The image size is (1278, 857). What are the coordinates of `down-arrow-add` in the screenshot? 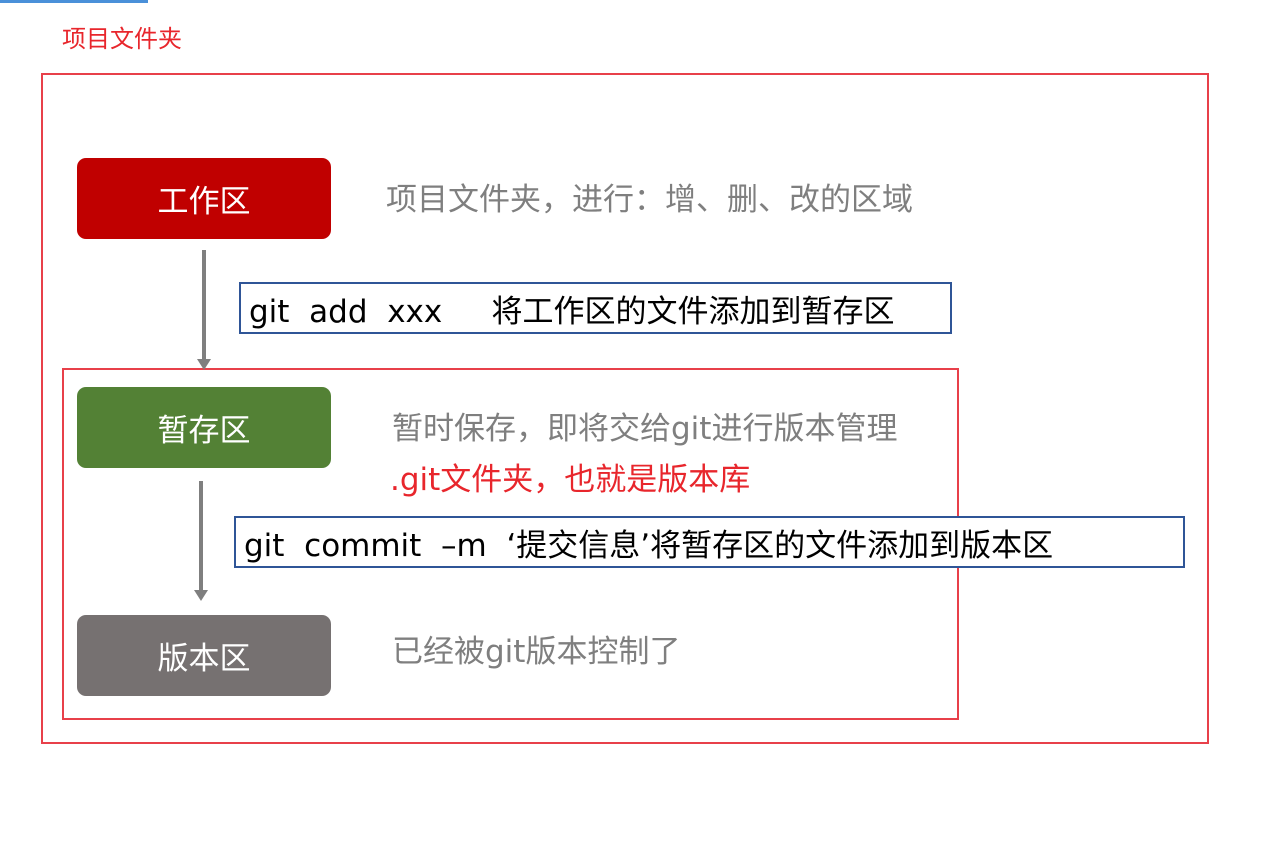 It's located at (204, 310).